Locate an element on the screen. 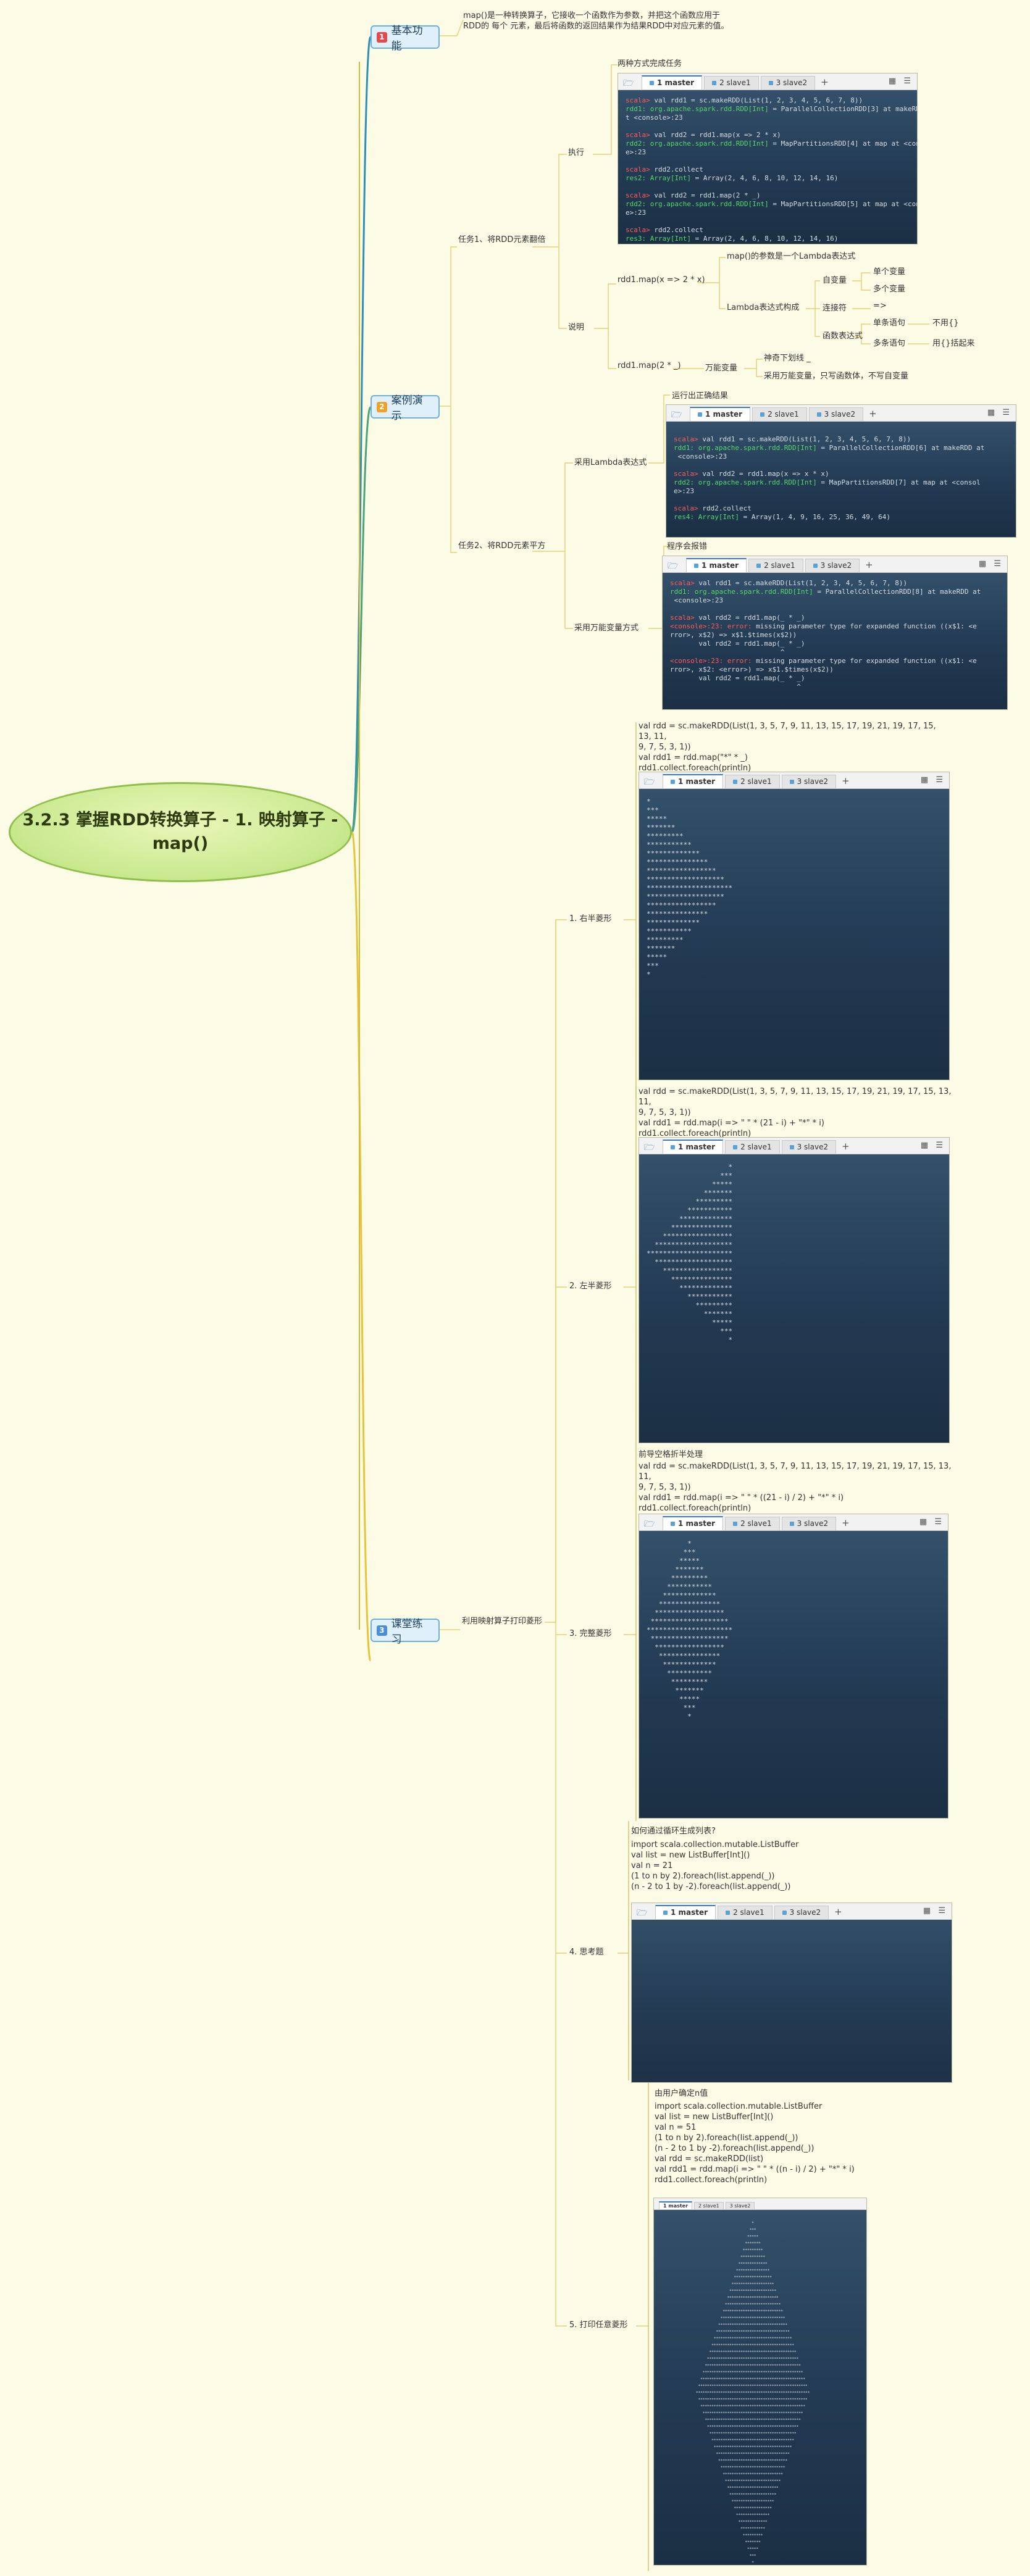  root-title: 3.2.3 掌握RDD转换算子 - 1. 映射算子 - map() is located at coordinates (180, 832).